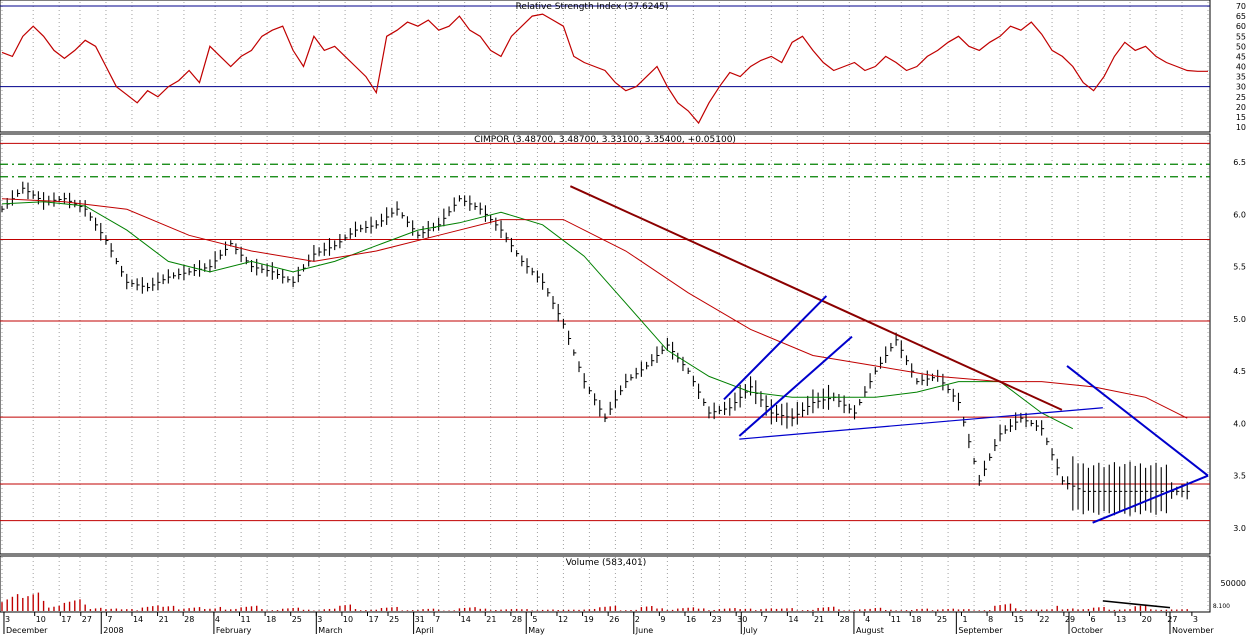  What do you see at coordinates (1239, 371) in the screenshot?
I see `price-y-tick-label: 4.5` at bounding box center [1239, 371].